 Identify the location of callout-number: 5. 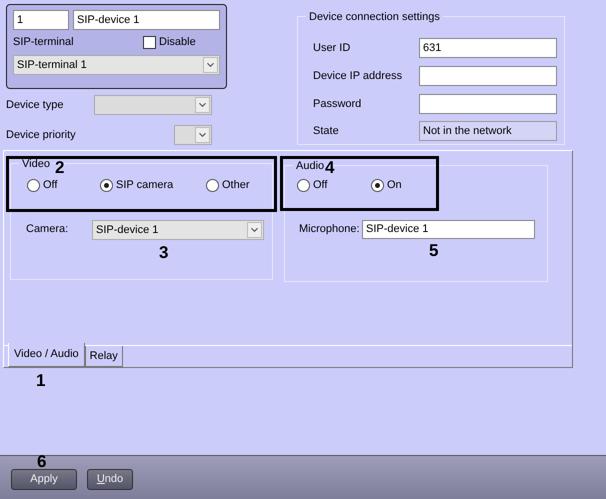
(433, 250).